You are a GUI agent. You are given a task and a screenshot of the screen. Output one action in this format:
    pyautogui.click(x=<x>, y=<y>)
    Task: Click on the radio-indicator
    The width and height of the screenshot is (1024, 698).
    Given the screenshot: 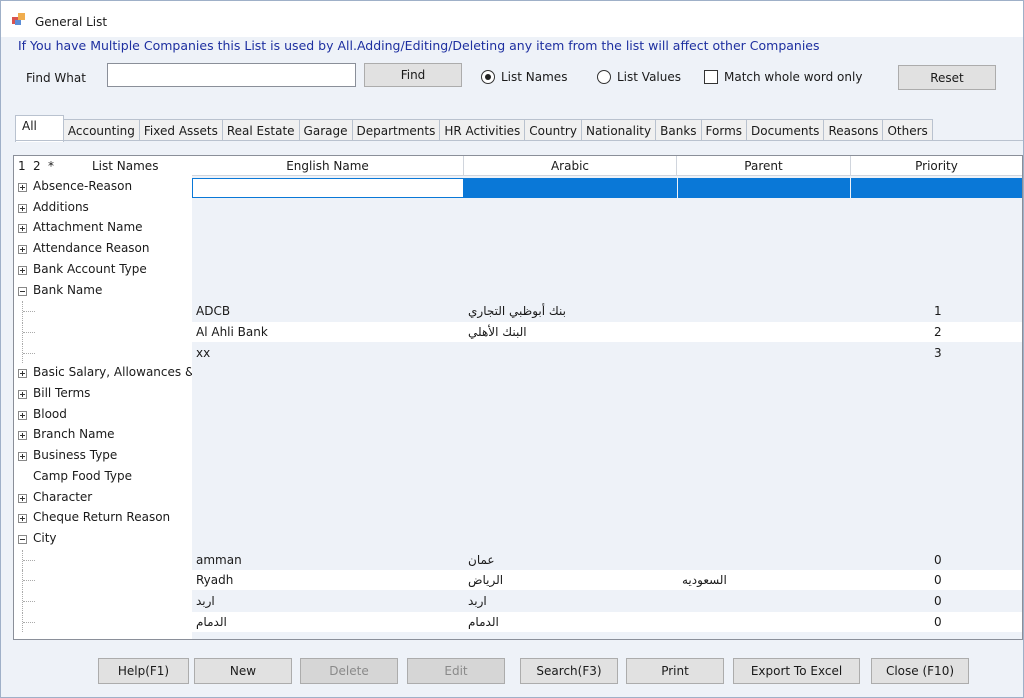 What is the action you would take?
    pyautogui.click(x=604, y=77)
    